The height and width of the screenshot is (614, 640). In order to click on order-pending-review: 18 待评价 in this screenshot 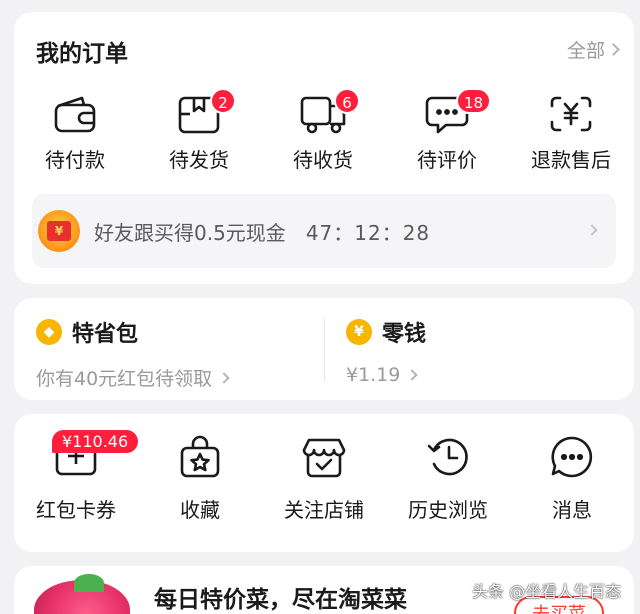, I will do `click(447, 130)`.